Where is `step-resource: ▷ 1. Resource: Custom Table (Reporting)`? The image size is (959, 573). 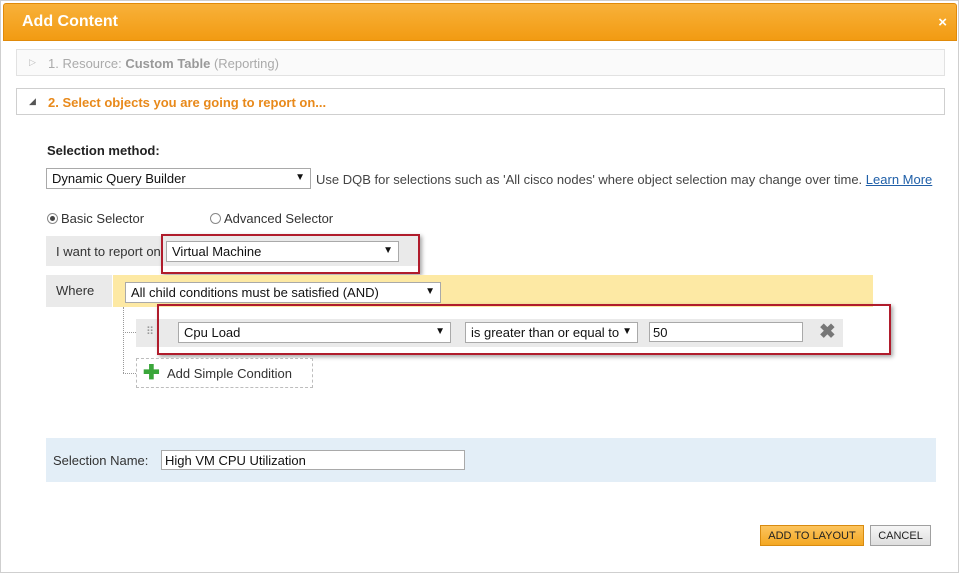
step-resource: ▷ 1. Resource: Custom Table (Reporting) is located at coordinates (480, 62).